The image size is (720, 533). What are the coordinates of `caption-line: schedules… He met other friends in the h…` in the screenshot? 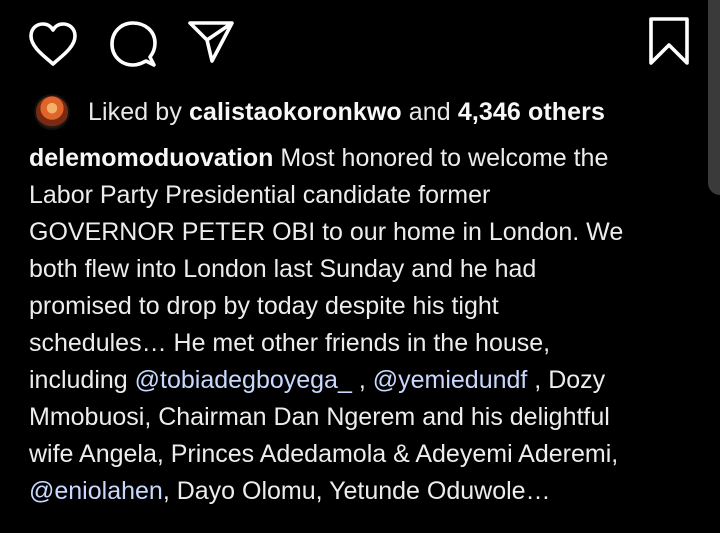 It's located at (369, 343).